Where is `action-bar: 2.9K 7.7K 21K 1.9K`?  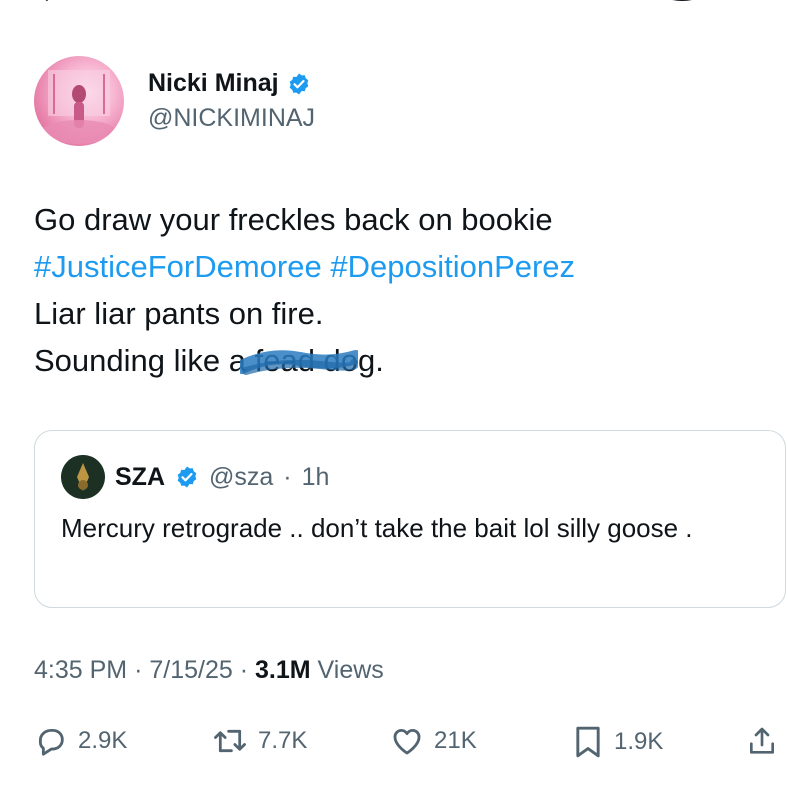 action-bar: 2.9K 7.7K 21K 1.9K is located at coordinates (409, 744).